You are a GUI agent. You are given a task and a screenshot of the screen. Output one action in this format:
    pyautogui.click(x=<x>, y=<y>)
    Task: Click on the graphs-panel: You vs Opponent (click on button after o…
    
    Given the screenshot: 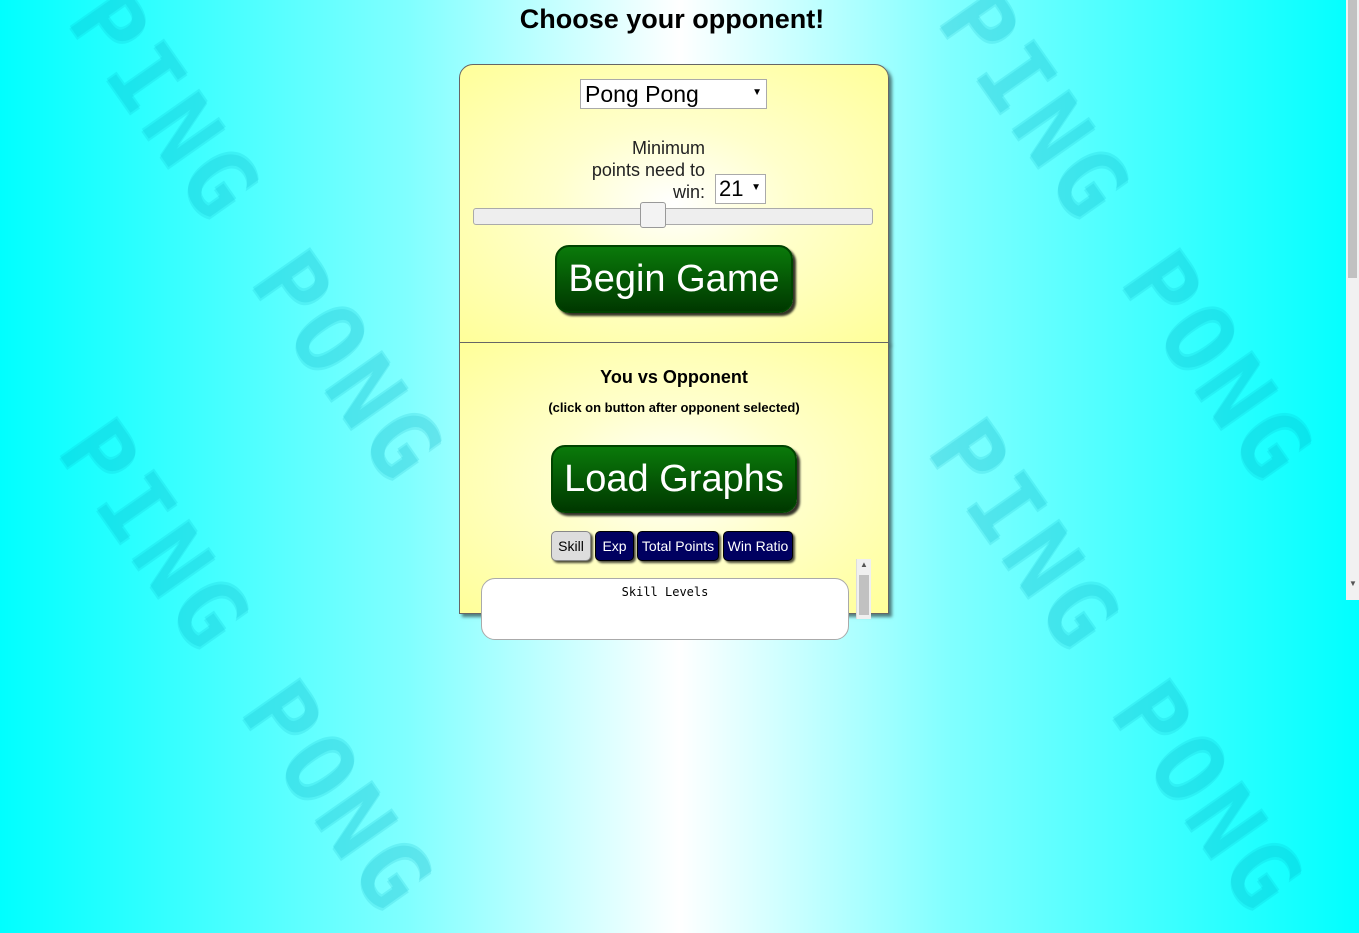 What is the action you would take?
    pyautogui.click(x=674, y=491)
    